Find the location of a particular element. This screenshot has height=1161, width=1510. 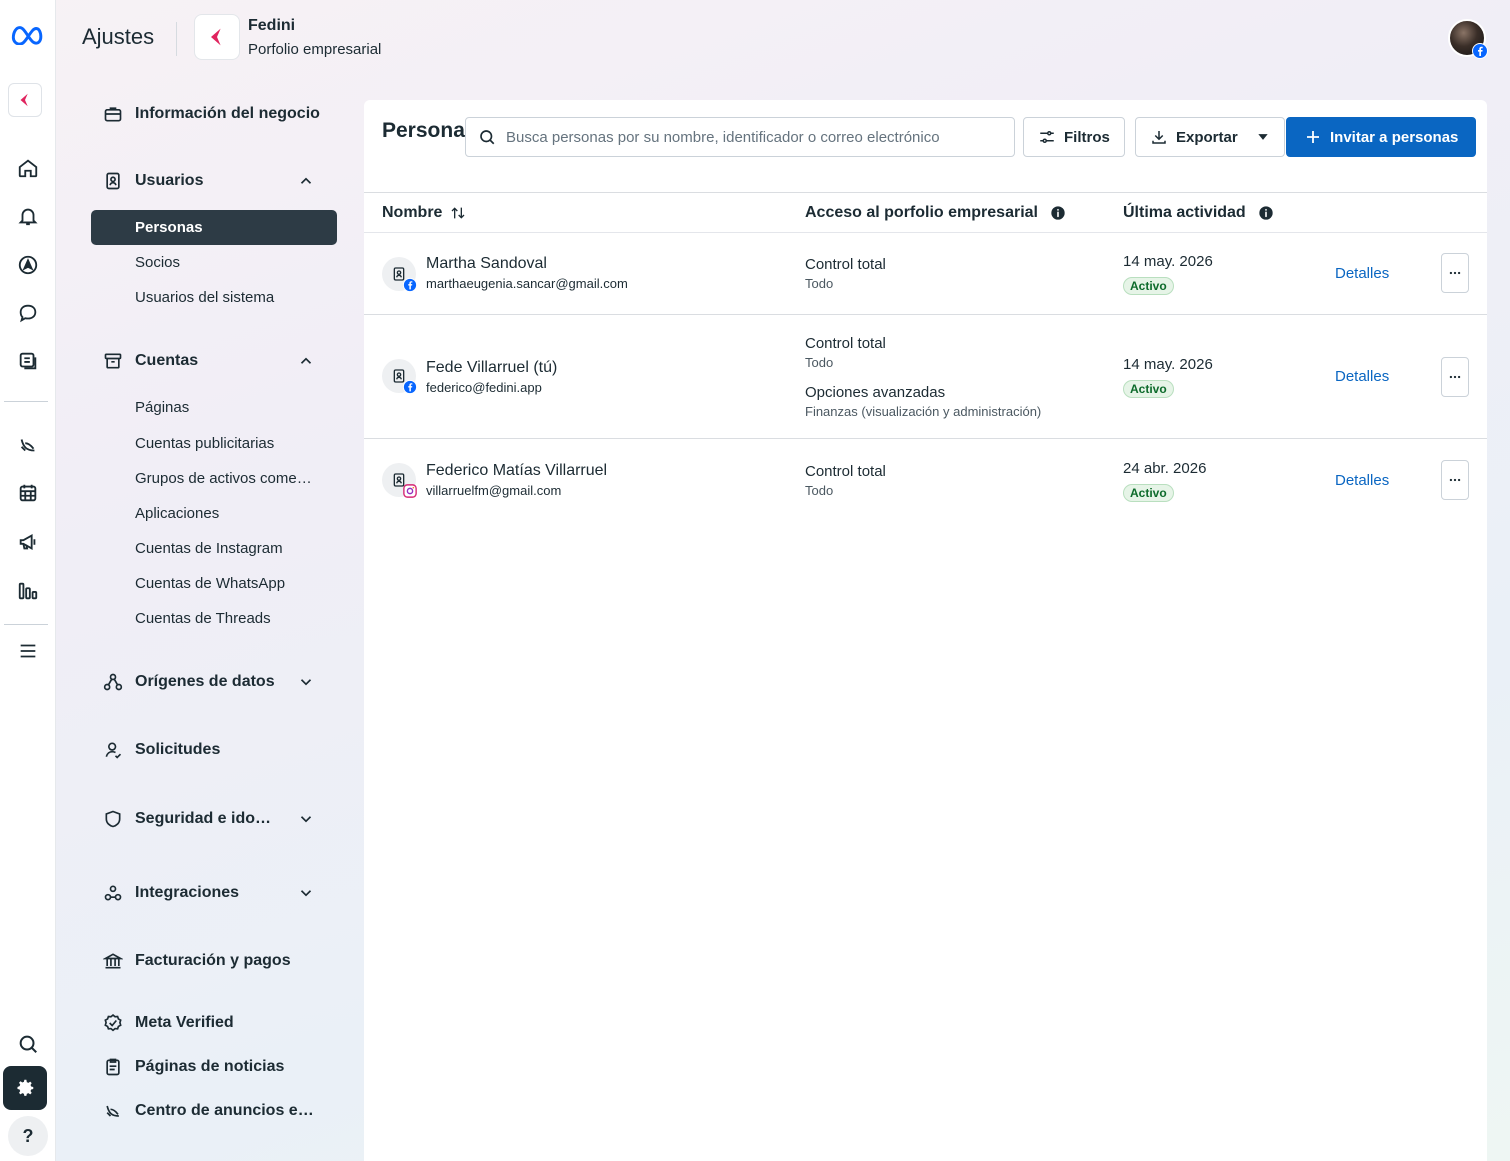

sidebar-item-label: Páginas de noticias is located at coordinates (210, 1066).